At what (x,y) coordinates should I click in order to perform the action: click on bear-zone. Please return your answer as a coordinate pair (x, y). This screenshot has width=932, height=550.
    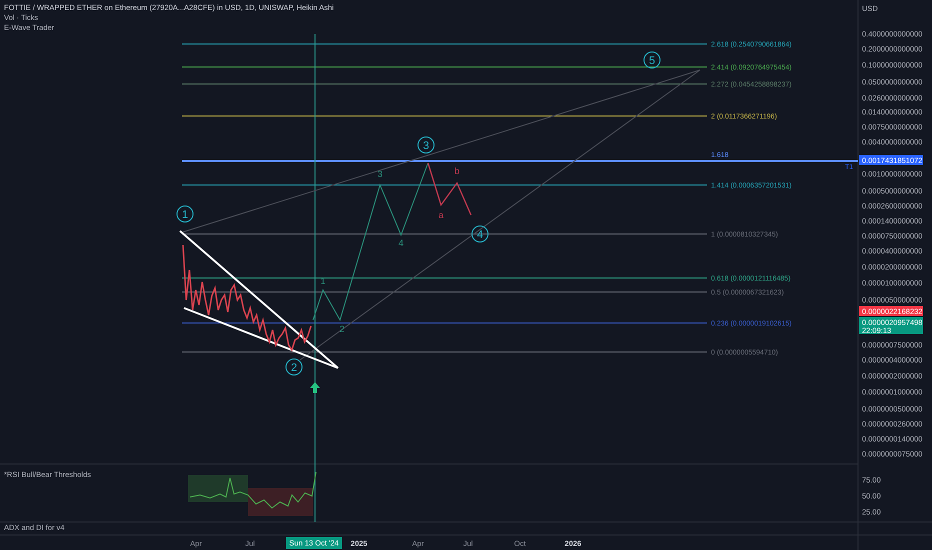
    Looking at the image, I should click on (280, 502).